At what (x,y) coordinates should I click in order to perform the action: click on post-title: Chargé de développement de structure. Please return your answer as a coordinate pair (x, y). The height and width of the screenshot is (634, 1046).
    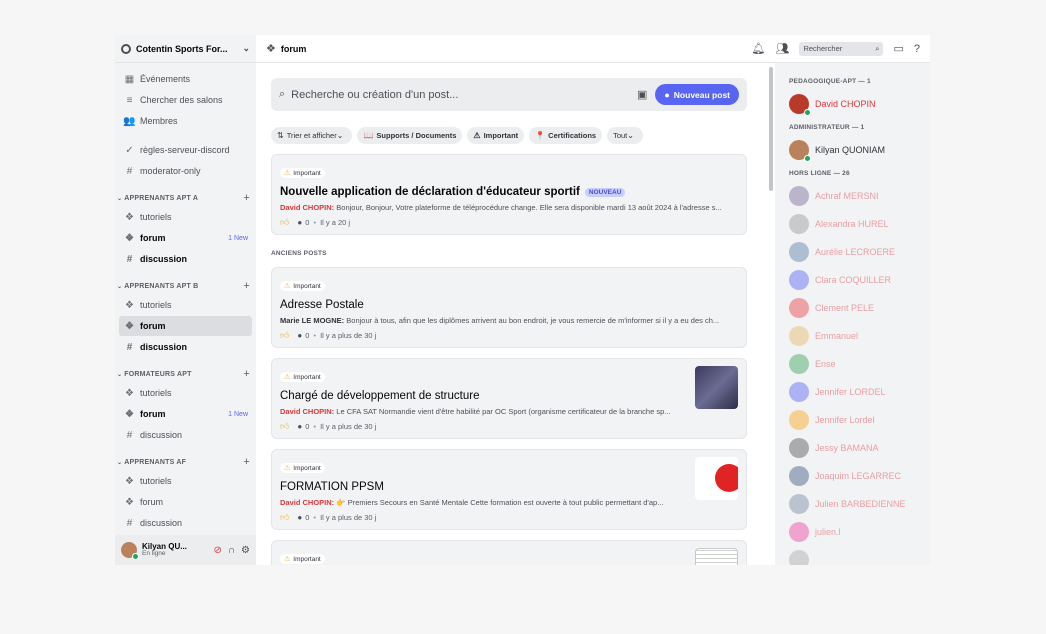
    Looking at the image, I should click on (509, 396).